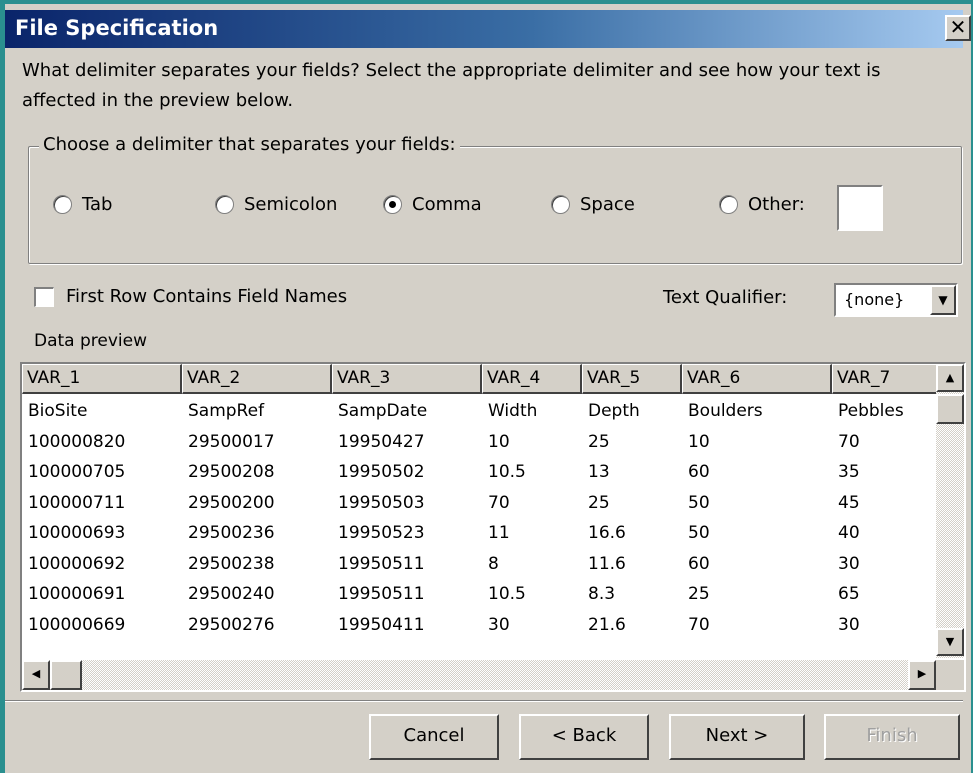 The width and height of the screenshot is (973, 773). Describe the element at coordinates (849, 594) in the screenshot. I see `table-cell: 65` at that location.